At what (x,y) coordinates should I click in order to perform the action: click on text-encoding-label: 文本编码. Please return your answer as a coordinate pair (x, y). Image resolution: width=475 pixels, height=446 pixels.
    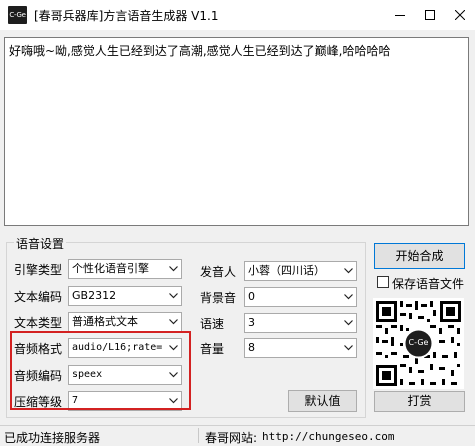
    Looking at the image, I should click on (38, 297).